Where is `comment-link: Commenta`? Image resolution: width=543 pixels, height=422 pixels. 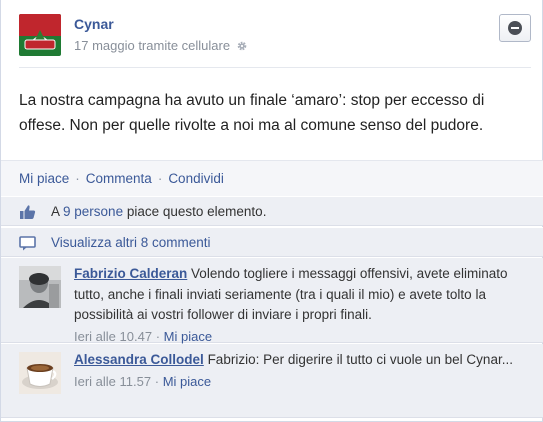 comment-link: Commenta is located at coordinates (119, 178).